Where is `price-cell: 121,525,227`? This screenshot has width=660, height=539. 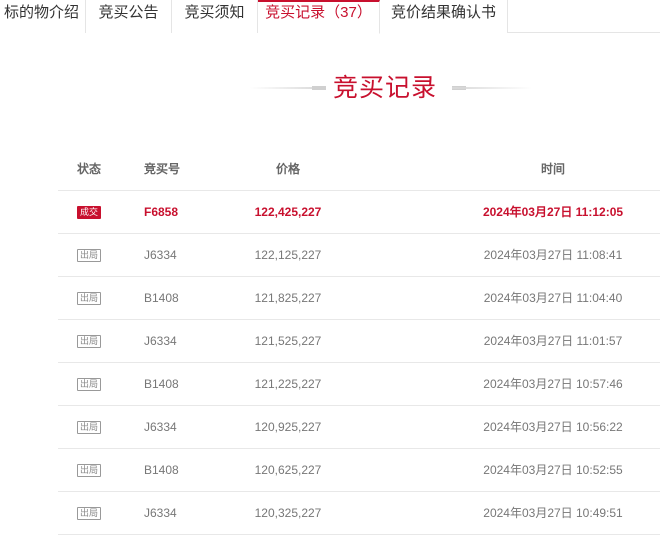 price-cell: 121,525,227 is located at coordinates (288, 341).